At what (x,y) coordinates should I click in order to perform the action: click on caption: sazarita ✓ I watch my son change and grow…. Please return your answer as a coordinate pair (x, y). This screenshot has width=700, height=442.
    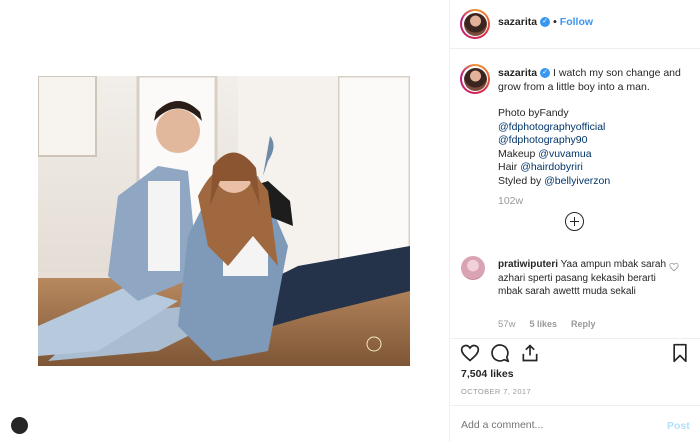
    Looking at the image, I should click on (595, 127).